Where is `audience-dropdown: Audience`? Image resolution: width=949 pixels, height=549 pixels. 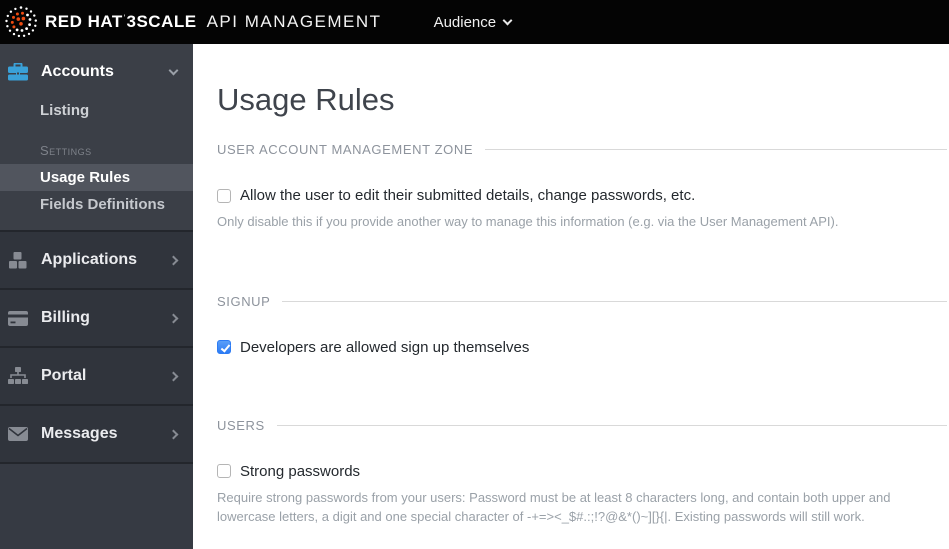
audience-dropdown: Audience is located at coordinates (473, 22).